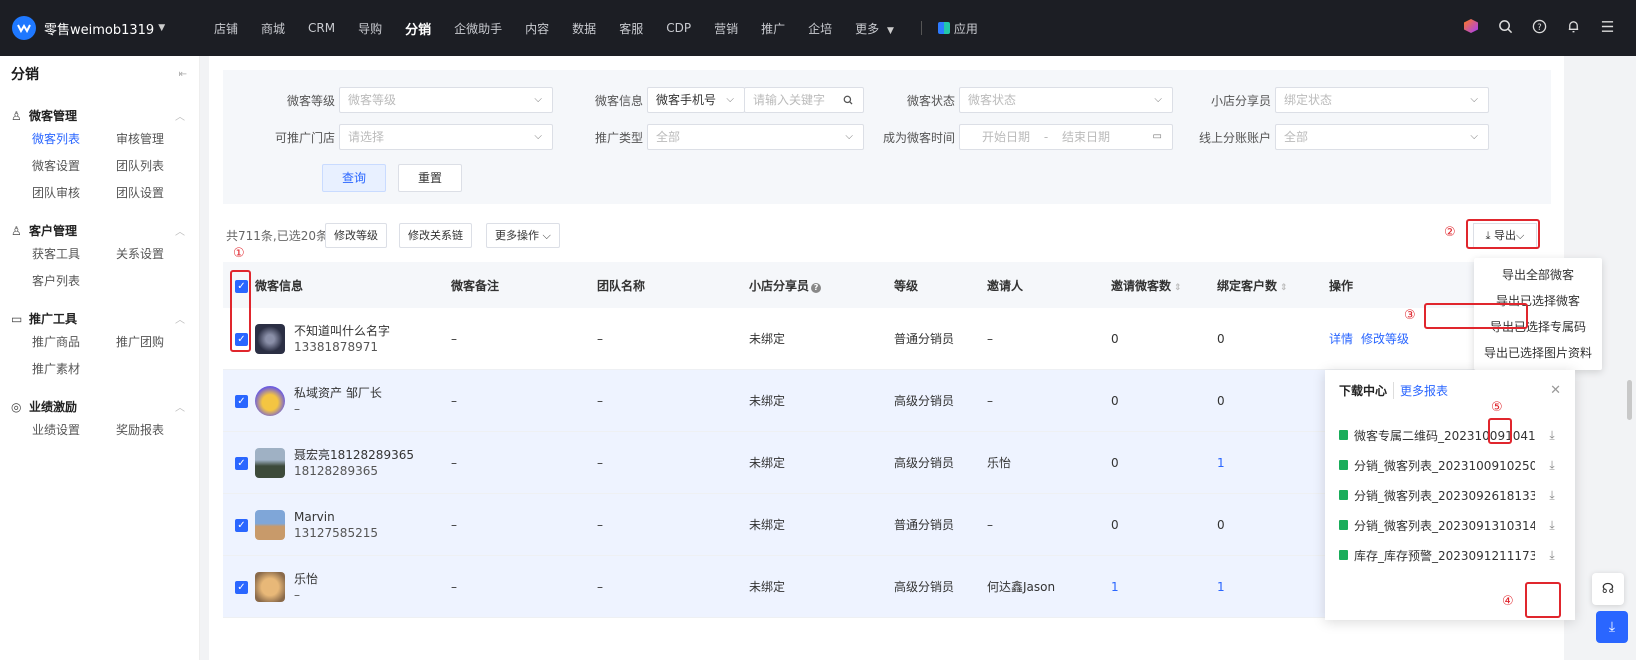  Describe the element at coordinates (990, 338) in the screenshot. I see `inviter: –` at that location.